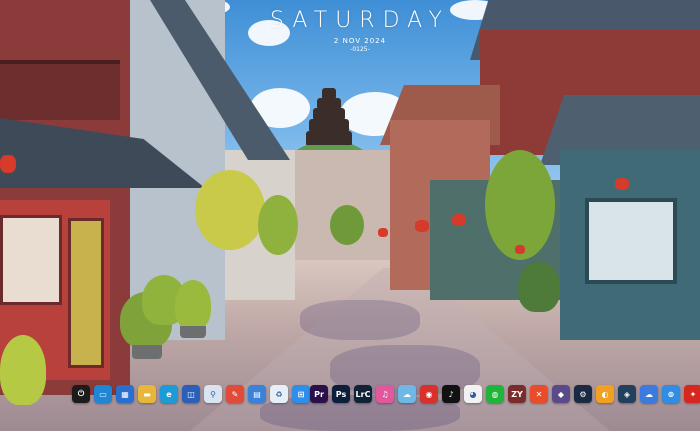 The image size is (700, 431). Describe the element at coordinates (561, 394) in the screenshot. I see `game-icon: ◆` at that location.